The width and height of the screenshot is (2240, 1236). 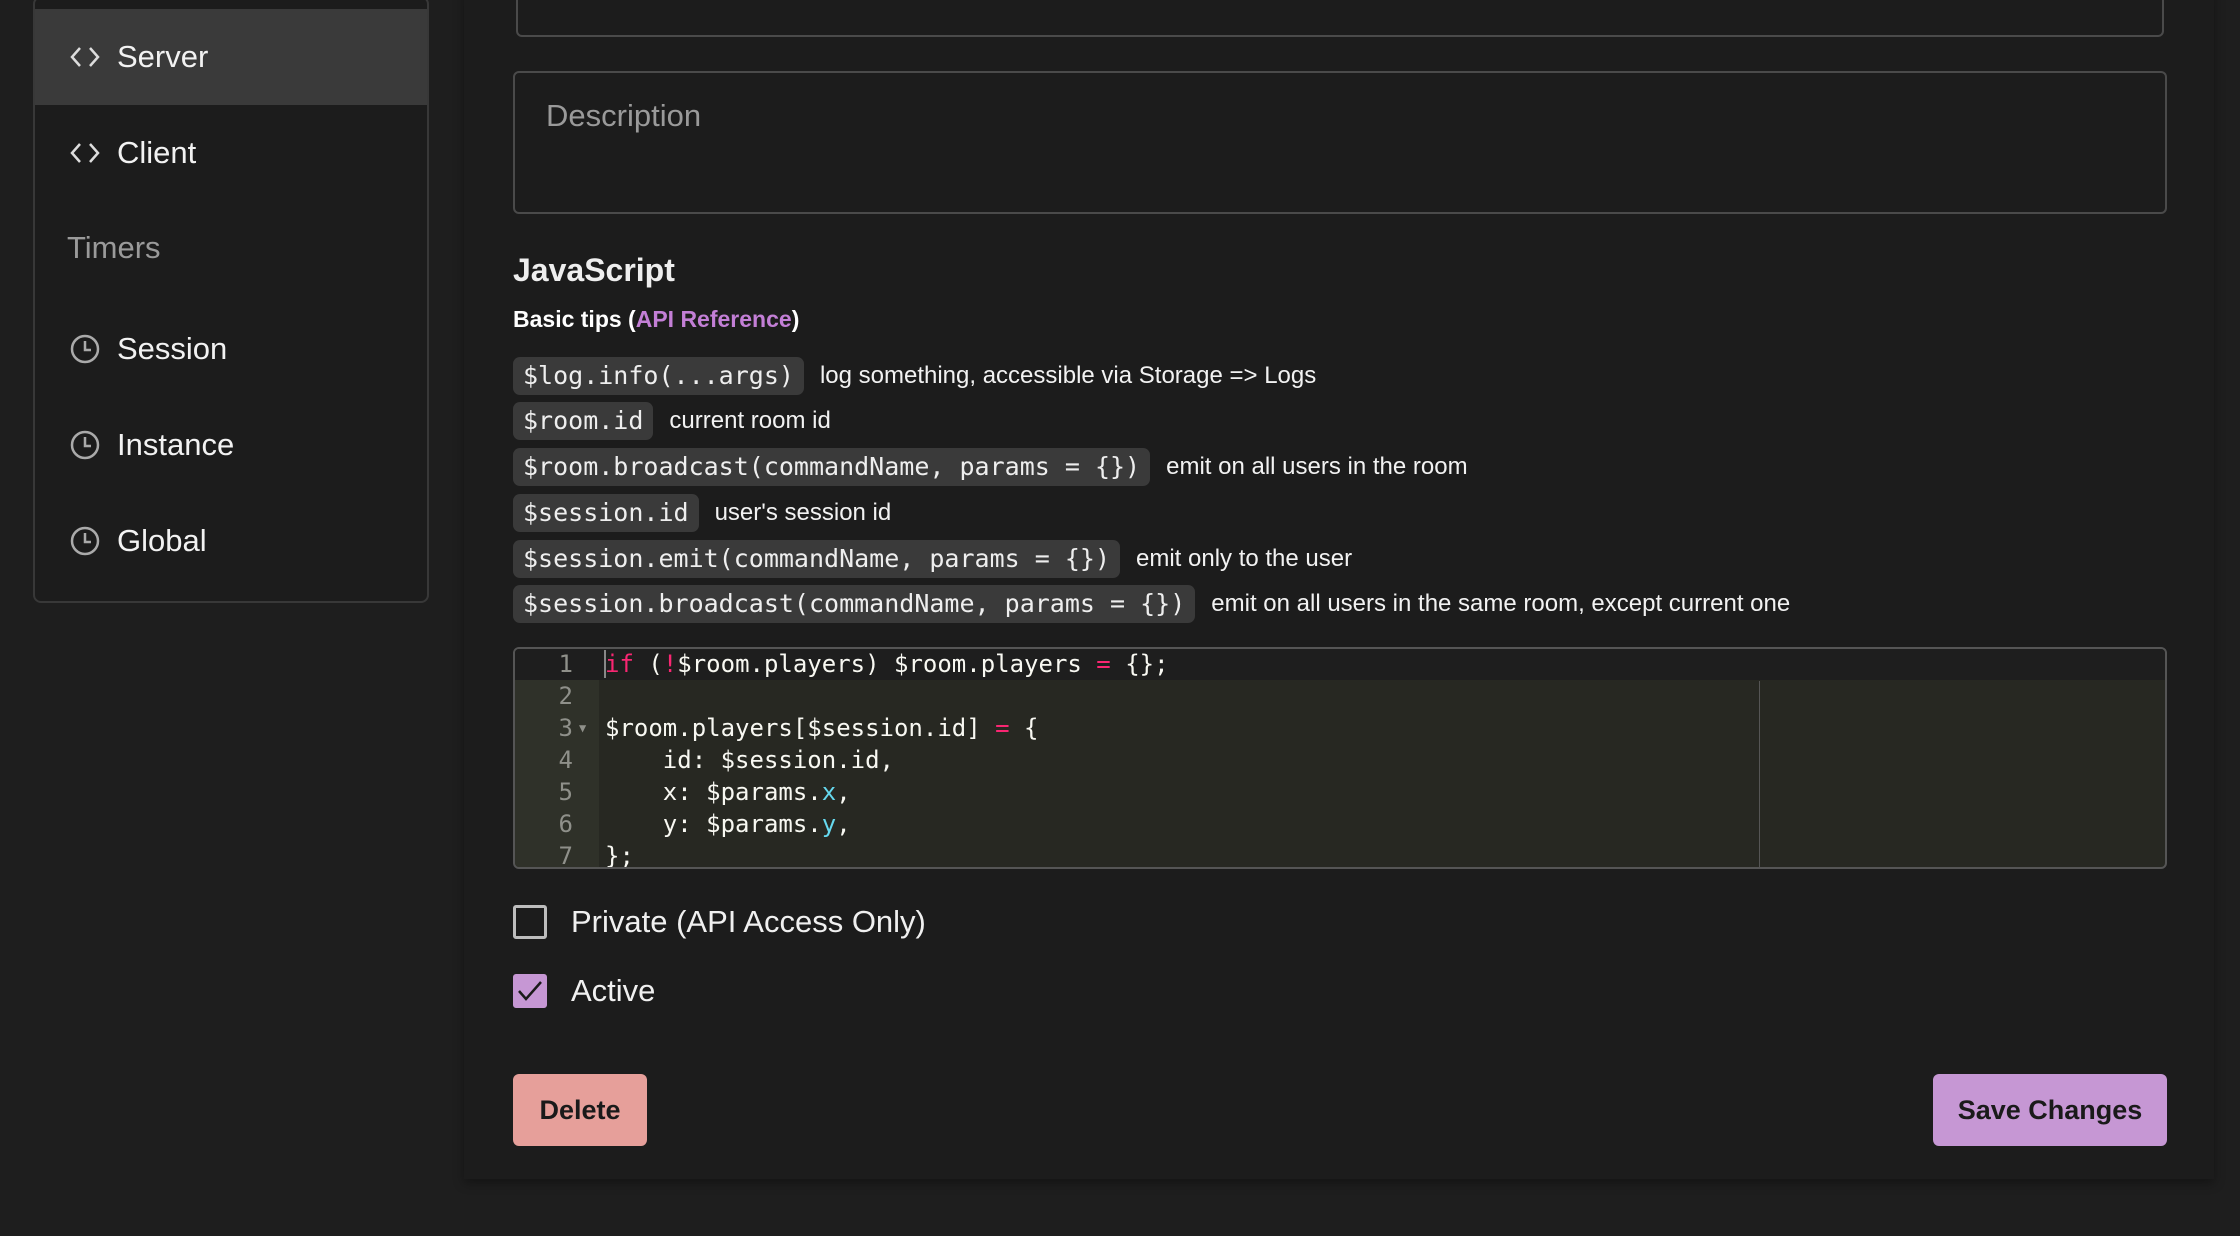 I want to click on api-reference-link: API Reference, so click(x=714, y=319).